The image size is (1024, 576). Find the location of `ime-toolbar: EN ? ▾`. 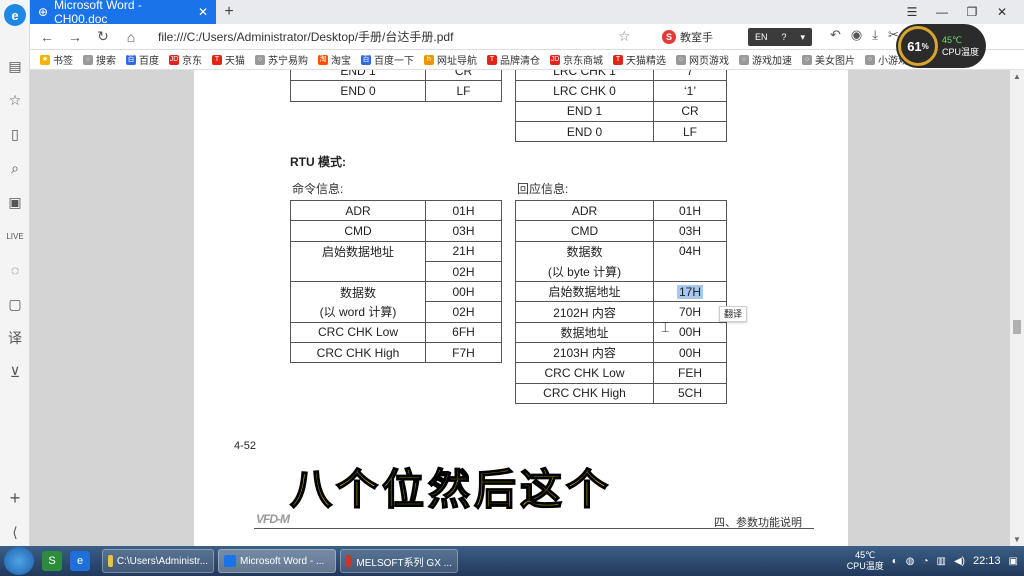

ime-toolbar: EN ? ▾ is located at coordinates (780, 37).